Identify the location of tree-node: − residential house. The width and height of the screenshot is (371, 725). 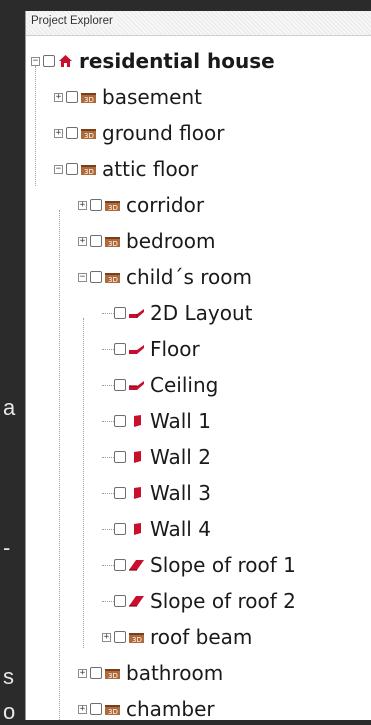
(153, 61).